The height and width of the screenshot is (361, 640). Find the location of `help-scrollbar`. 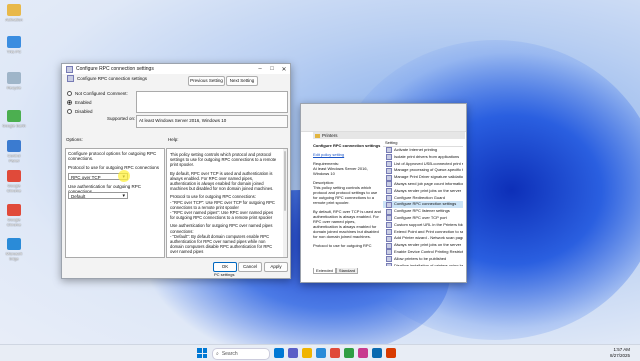

help-scrollbar is located at coordinates (285, 203).